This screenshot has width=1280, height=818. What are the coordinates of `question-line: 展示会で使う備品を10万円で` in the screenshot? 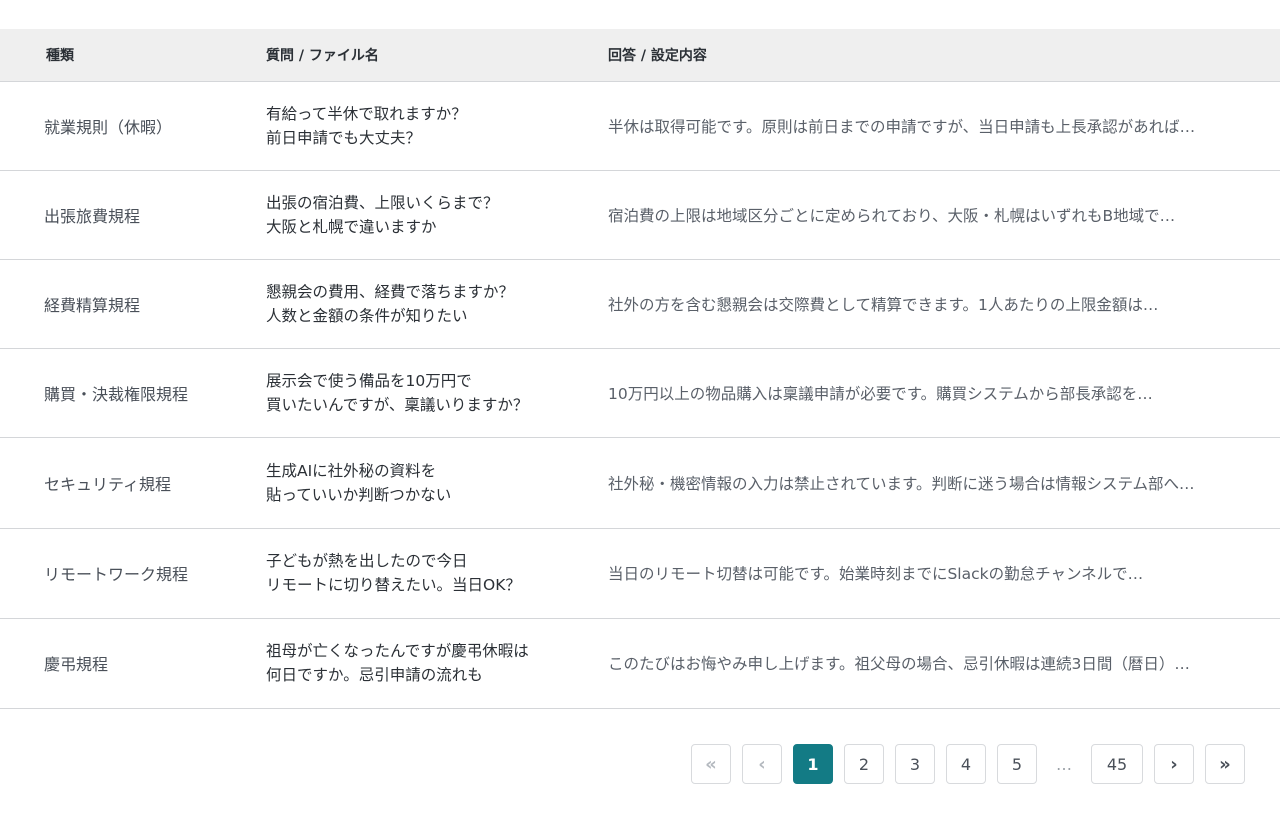 It's located at (369, 380).